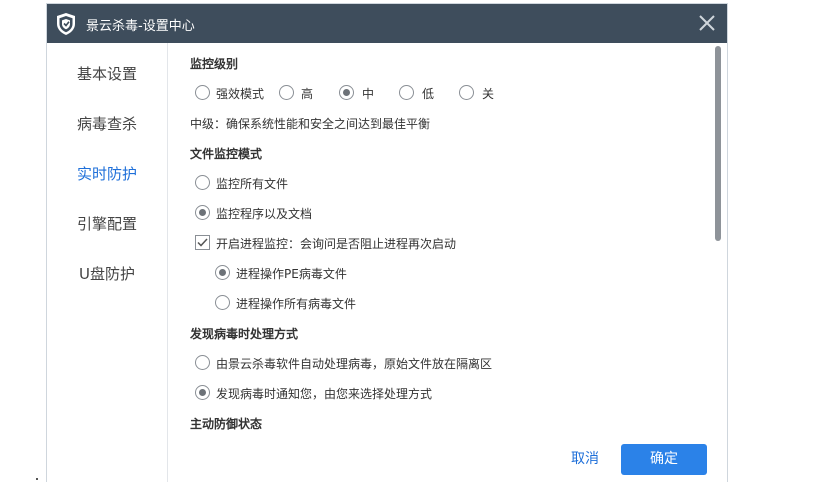 The image size is (819, 482). I want to click on radio-process-all-virus, so click(222, 302).